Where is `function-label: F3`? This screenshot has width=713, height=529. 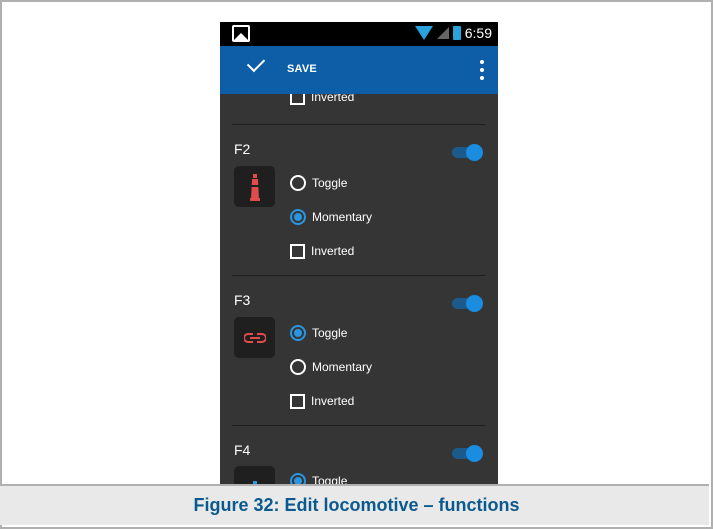
function-label: F3 is located at coordinates (242, 300).